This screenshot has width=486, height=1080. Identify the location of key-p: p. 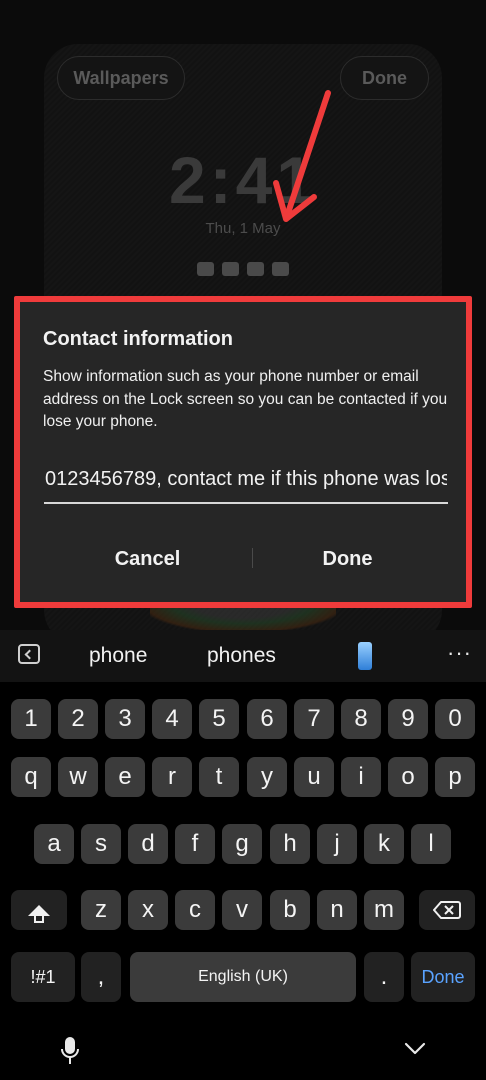
(455, 777).